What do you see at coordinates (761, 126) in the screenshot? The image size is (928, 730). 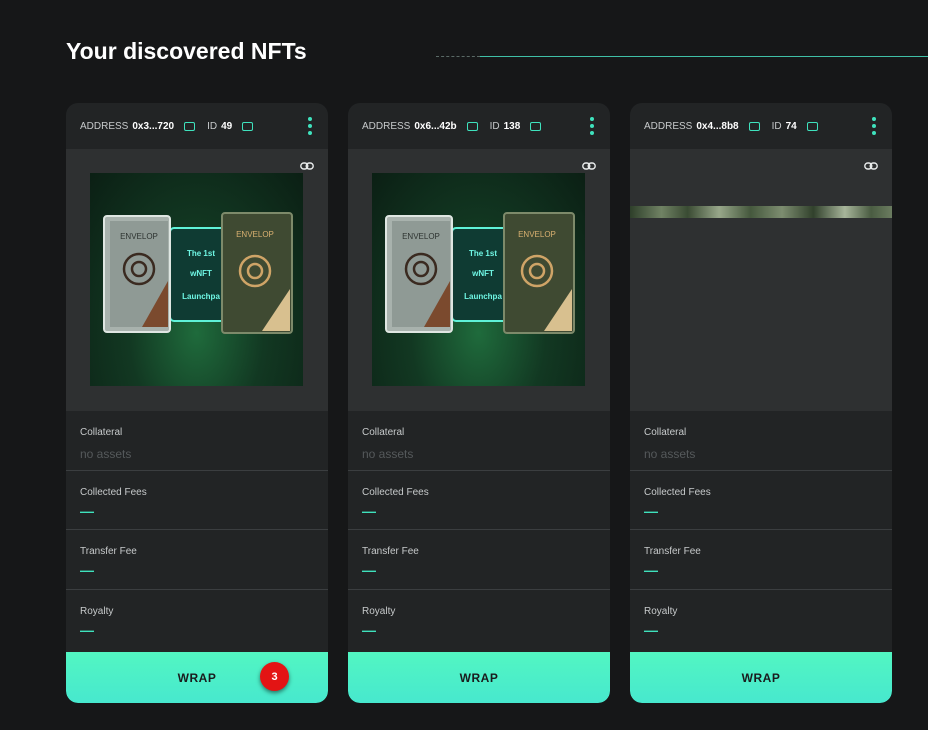 I see `card-header: ADDRESS 0x4...8b8 ID 74` at bounding box center [761, 126].